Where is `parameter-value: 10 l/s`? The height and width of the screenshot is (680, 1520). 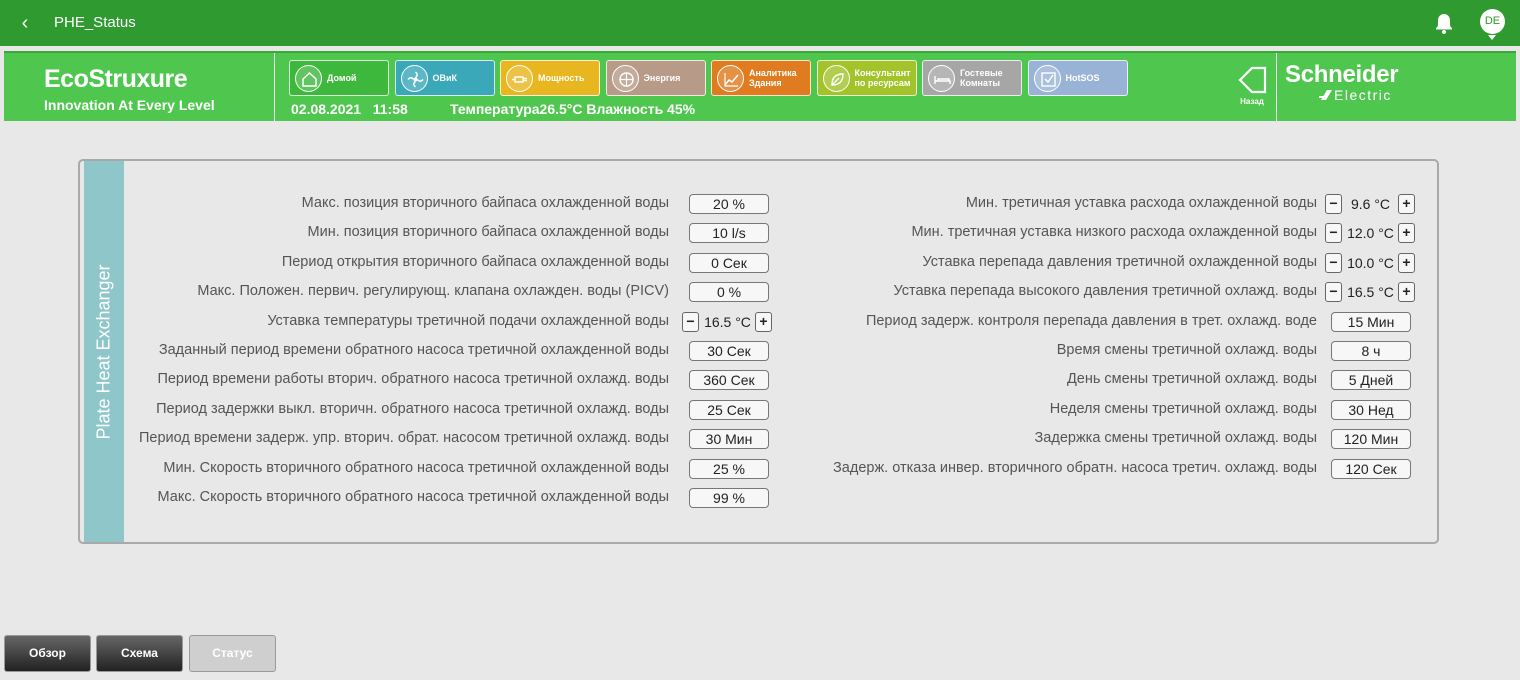 parameter-value: 10 l/s is located at coordinates (729, 233).